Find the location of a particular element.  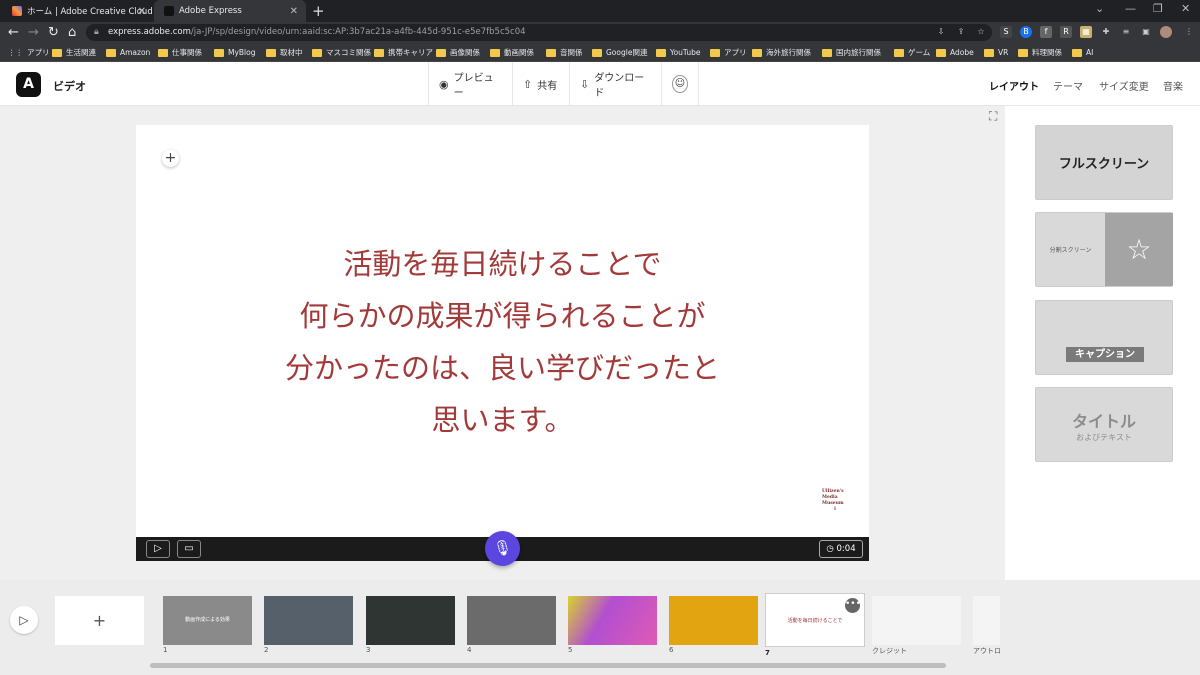

invite-collaborator-button: ☺ is located at coordinates (680, 84).